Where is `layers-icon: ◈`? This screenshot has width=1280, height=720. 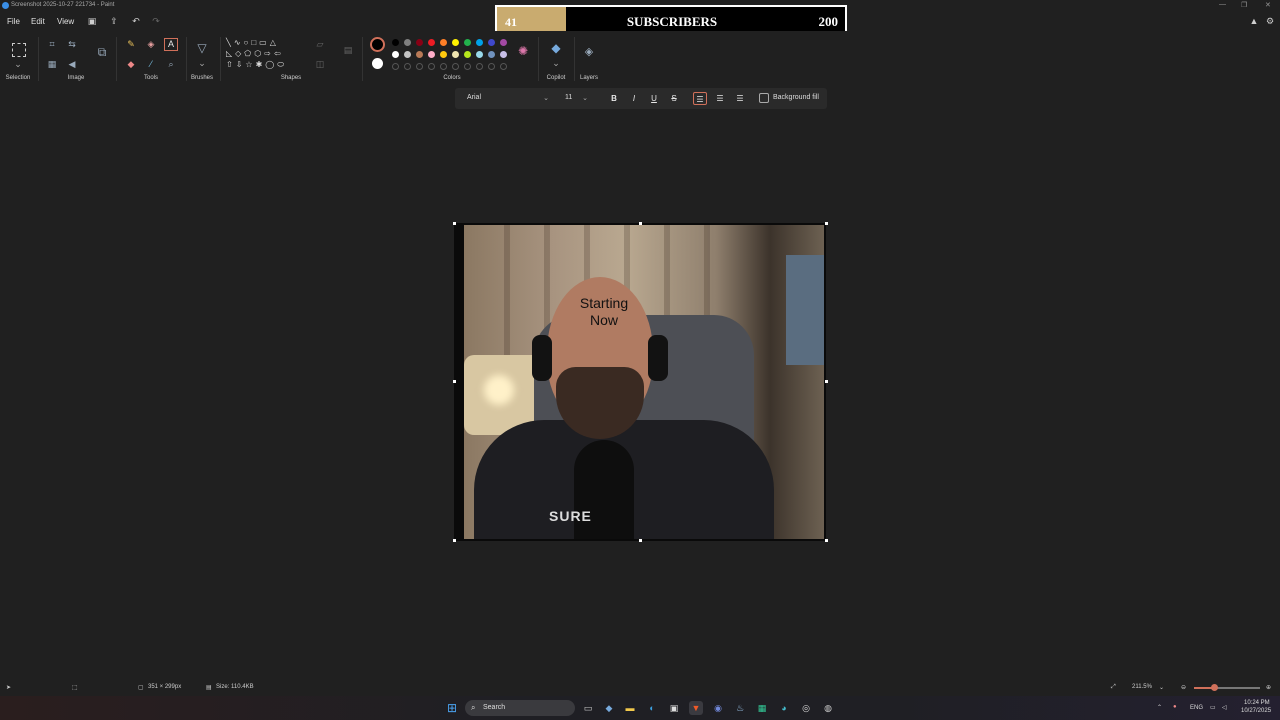
layers-icon: ◈ is located at coordinates (589, 52).